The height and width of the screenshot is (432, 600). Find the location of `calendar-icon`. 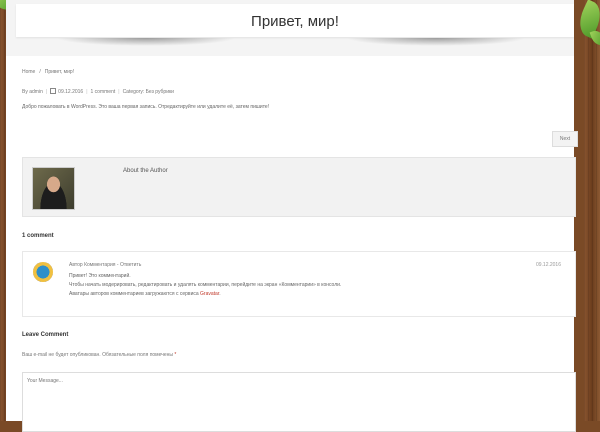

calendar-icon is located at coordinates (53, 91).